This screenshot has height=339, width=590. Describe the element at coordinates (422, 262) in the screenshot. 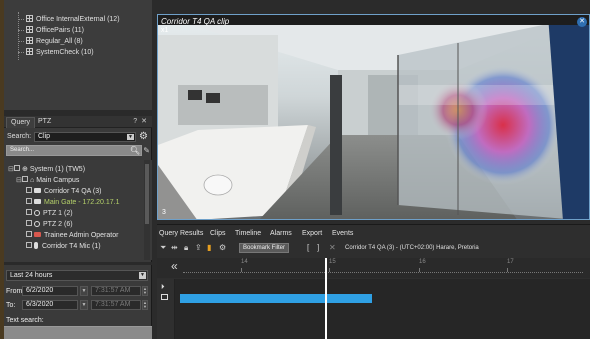

I see `tick-label: 16` at that location.